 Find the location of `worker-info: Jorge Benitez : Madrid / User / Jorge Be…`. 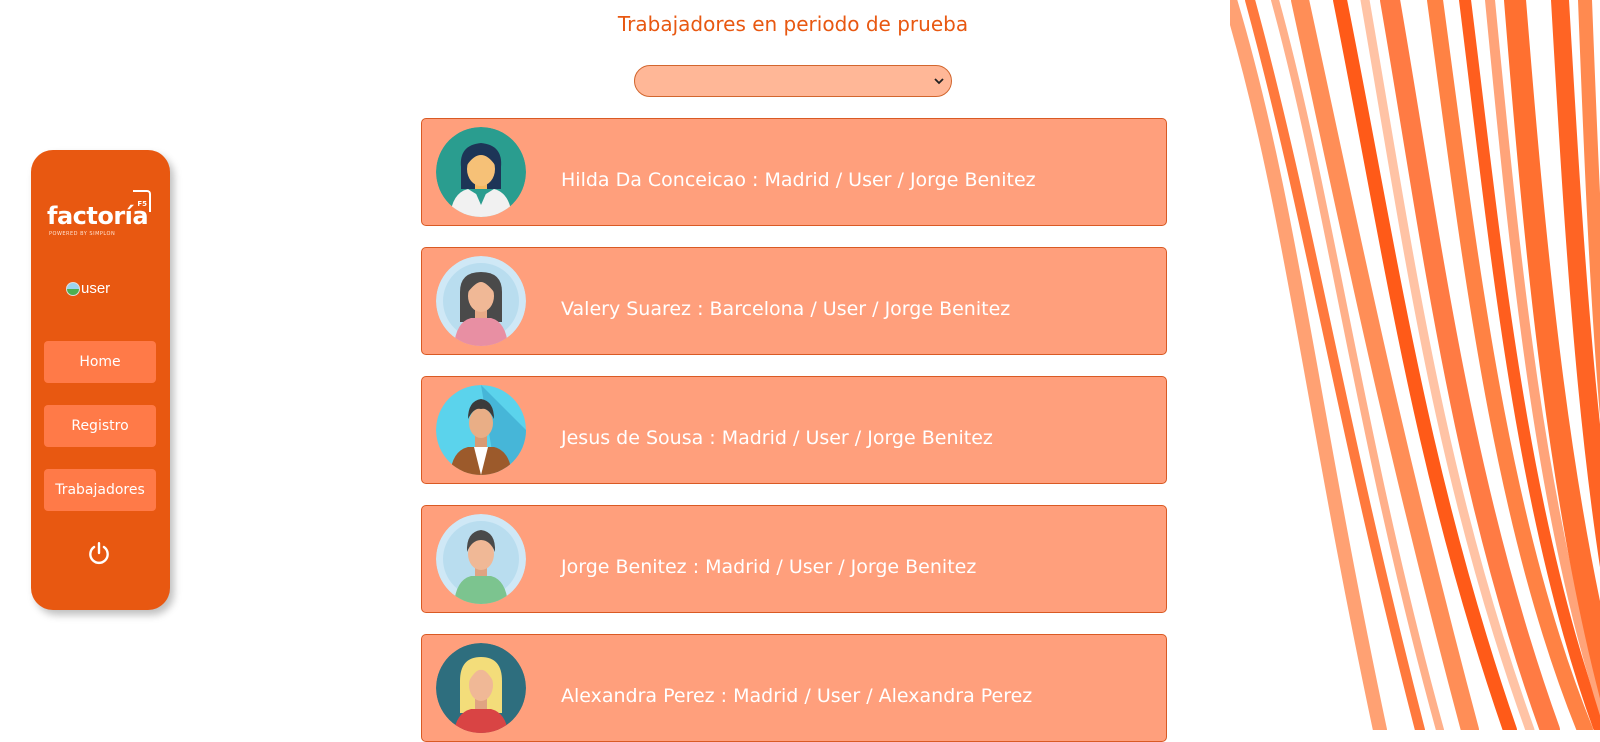

worker-info: Jorge Benitez : Madrid / User / Jorge Be… is located at coordinates (769, 567).